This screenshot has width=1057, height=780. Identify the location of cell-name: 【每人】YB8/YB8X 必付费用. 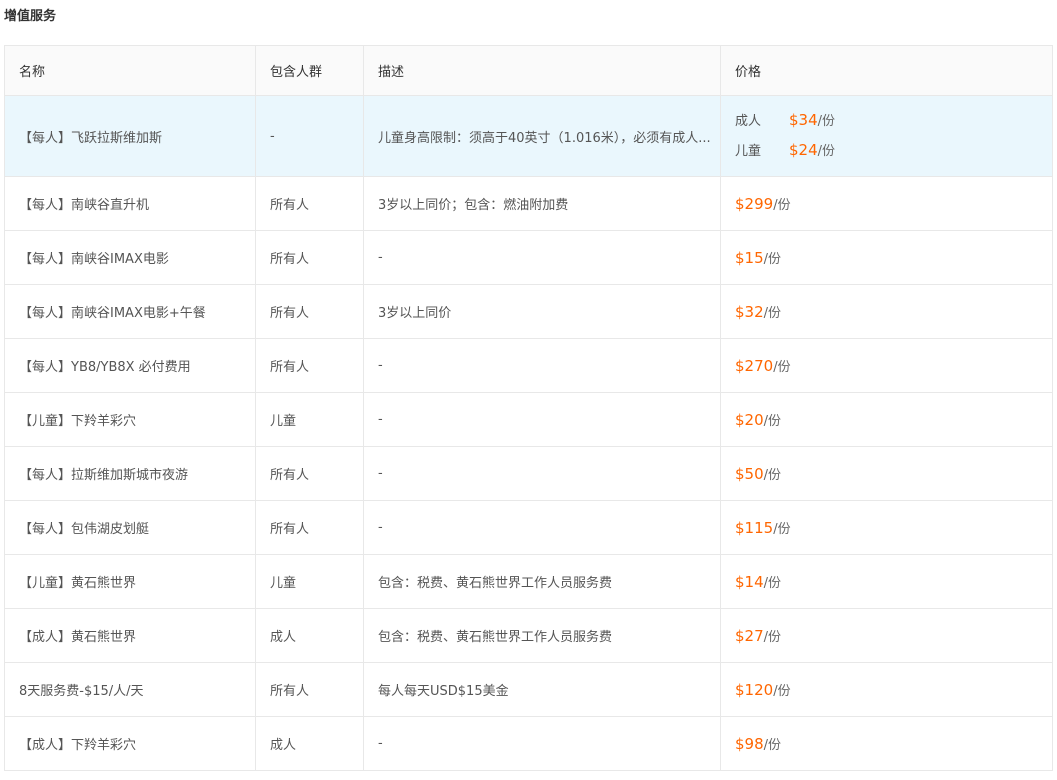
(130, 365).